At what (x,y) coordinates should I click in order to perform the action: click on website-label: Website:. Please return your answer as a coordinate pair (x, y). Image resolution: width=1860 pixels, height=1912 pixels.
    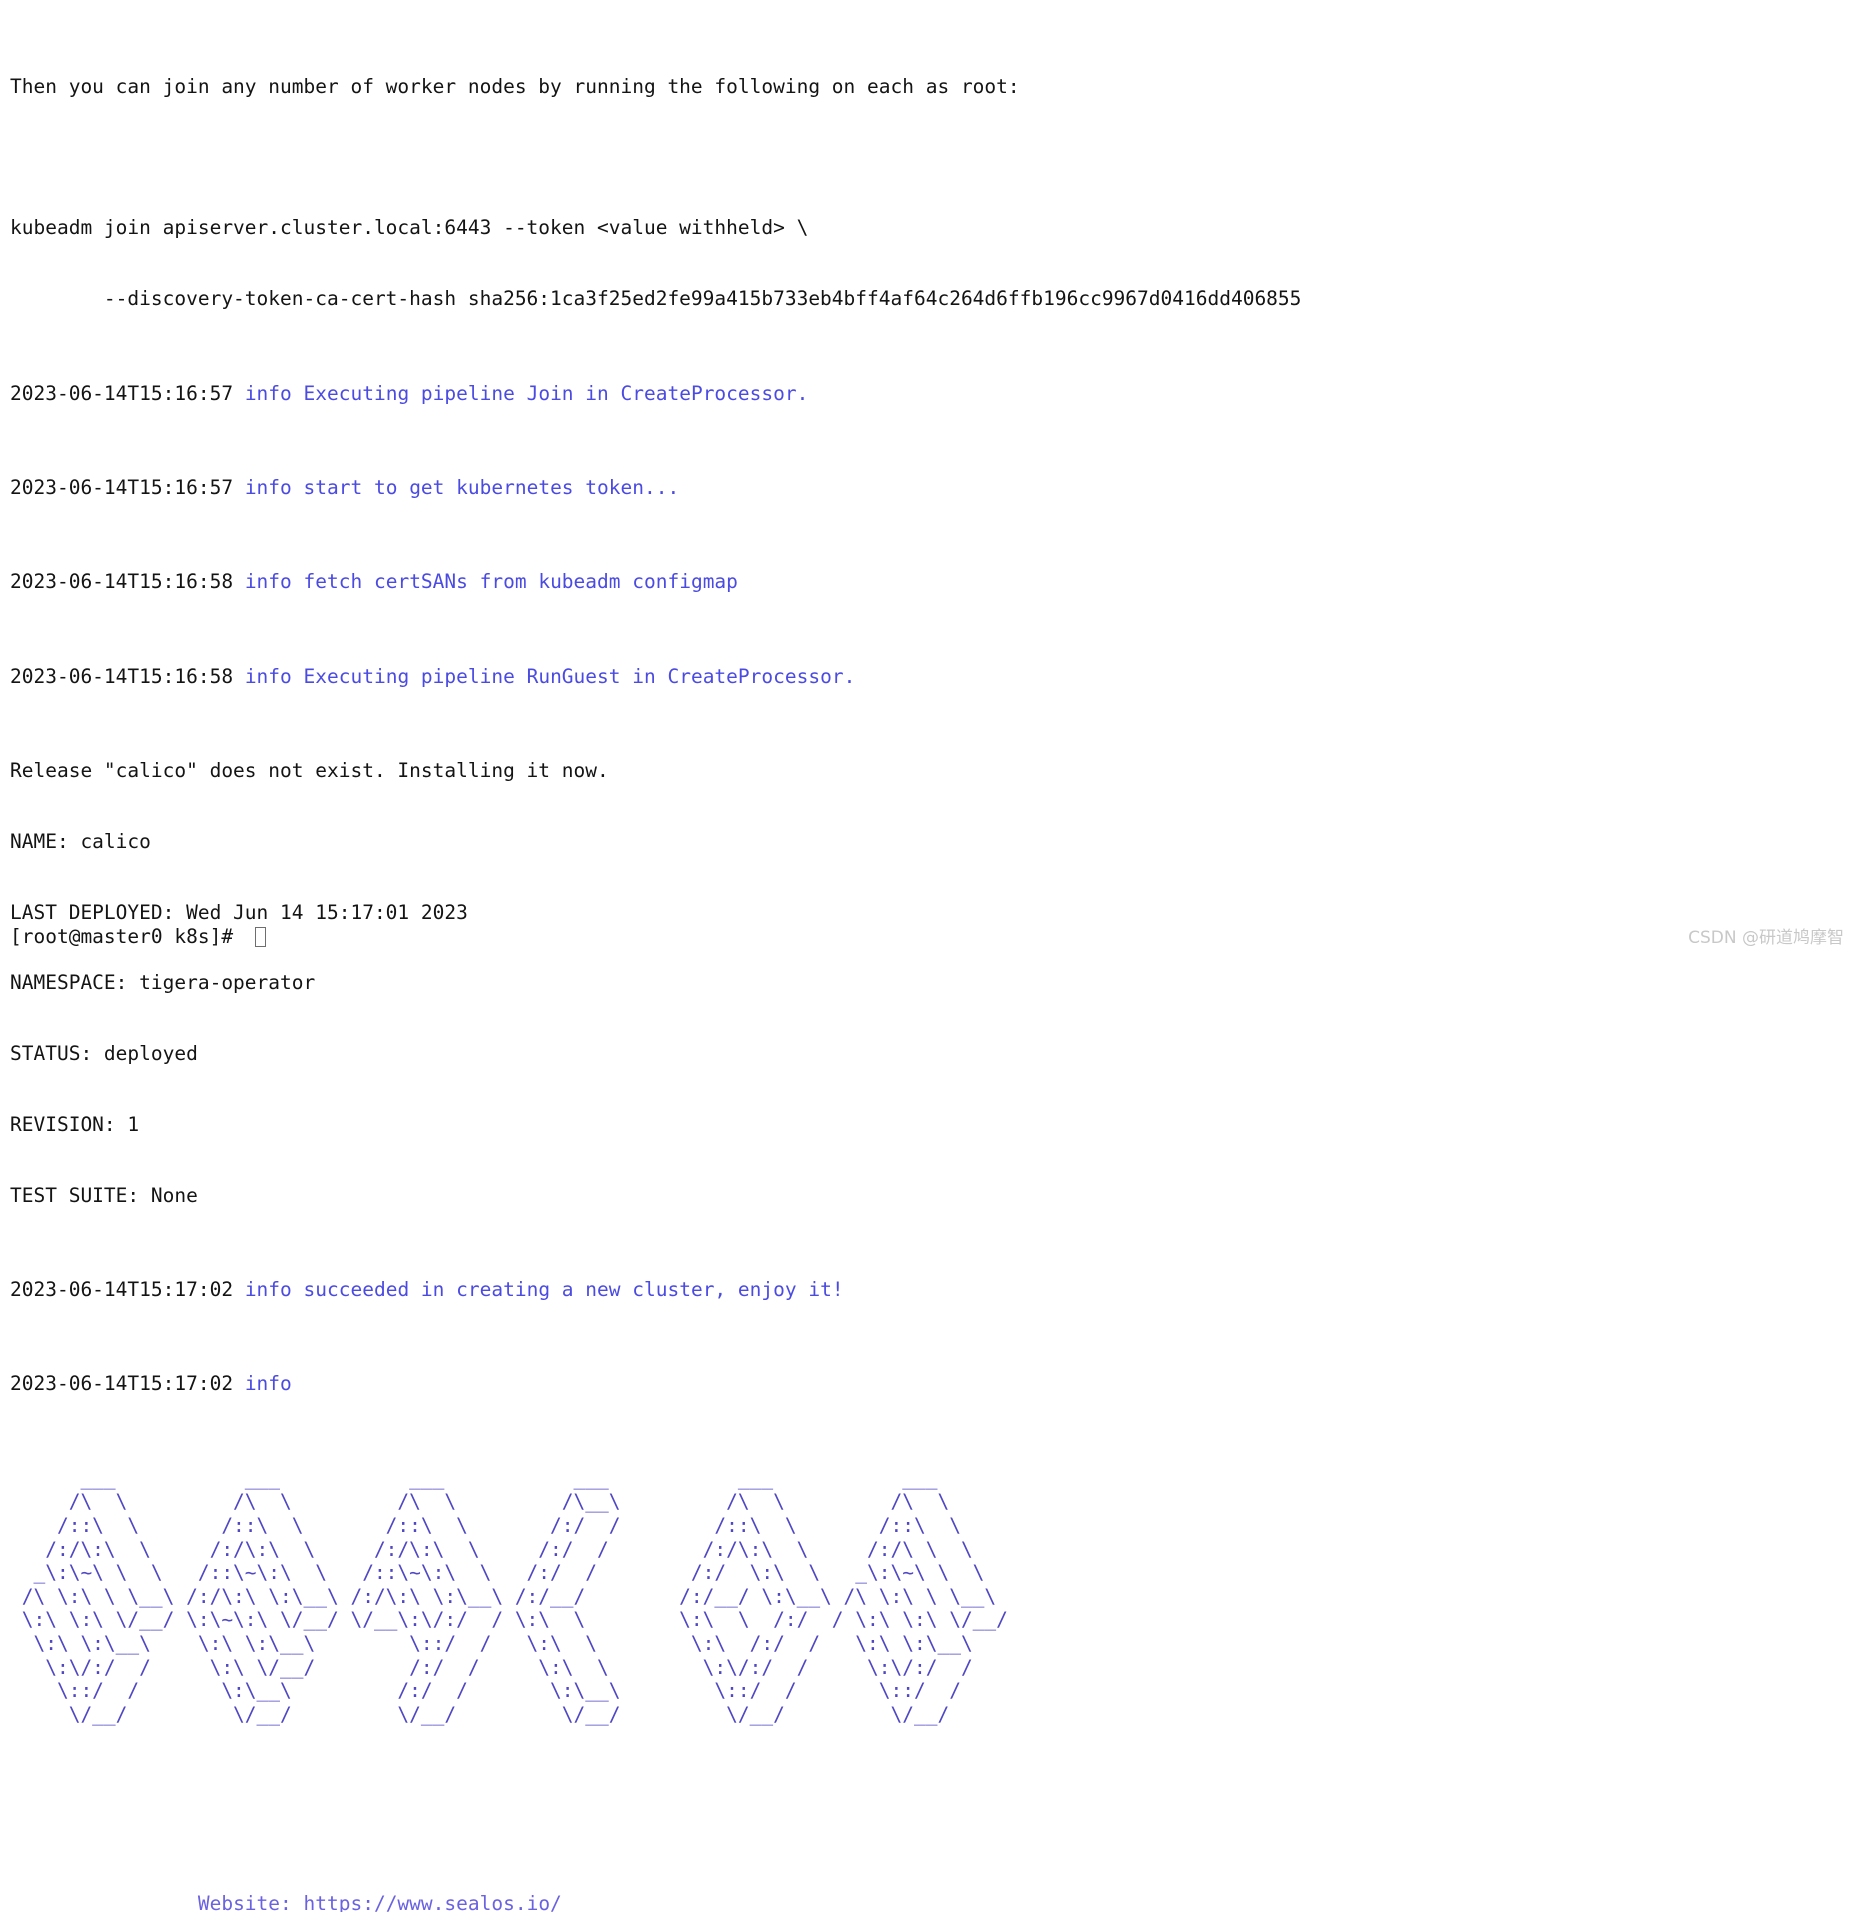
    Looking at the image, I should click on (251, 1902).